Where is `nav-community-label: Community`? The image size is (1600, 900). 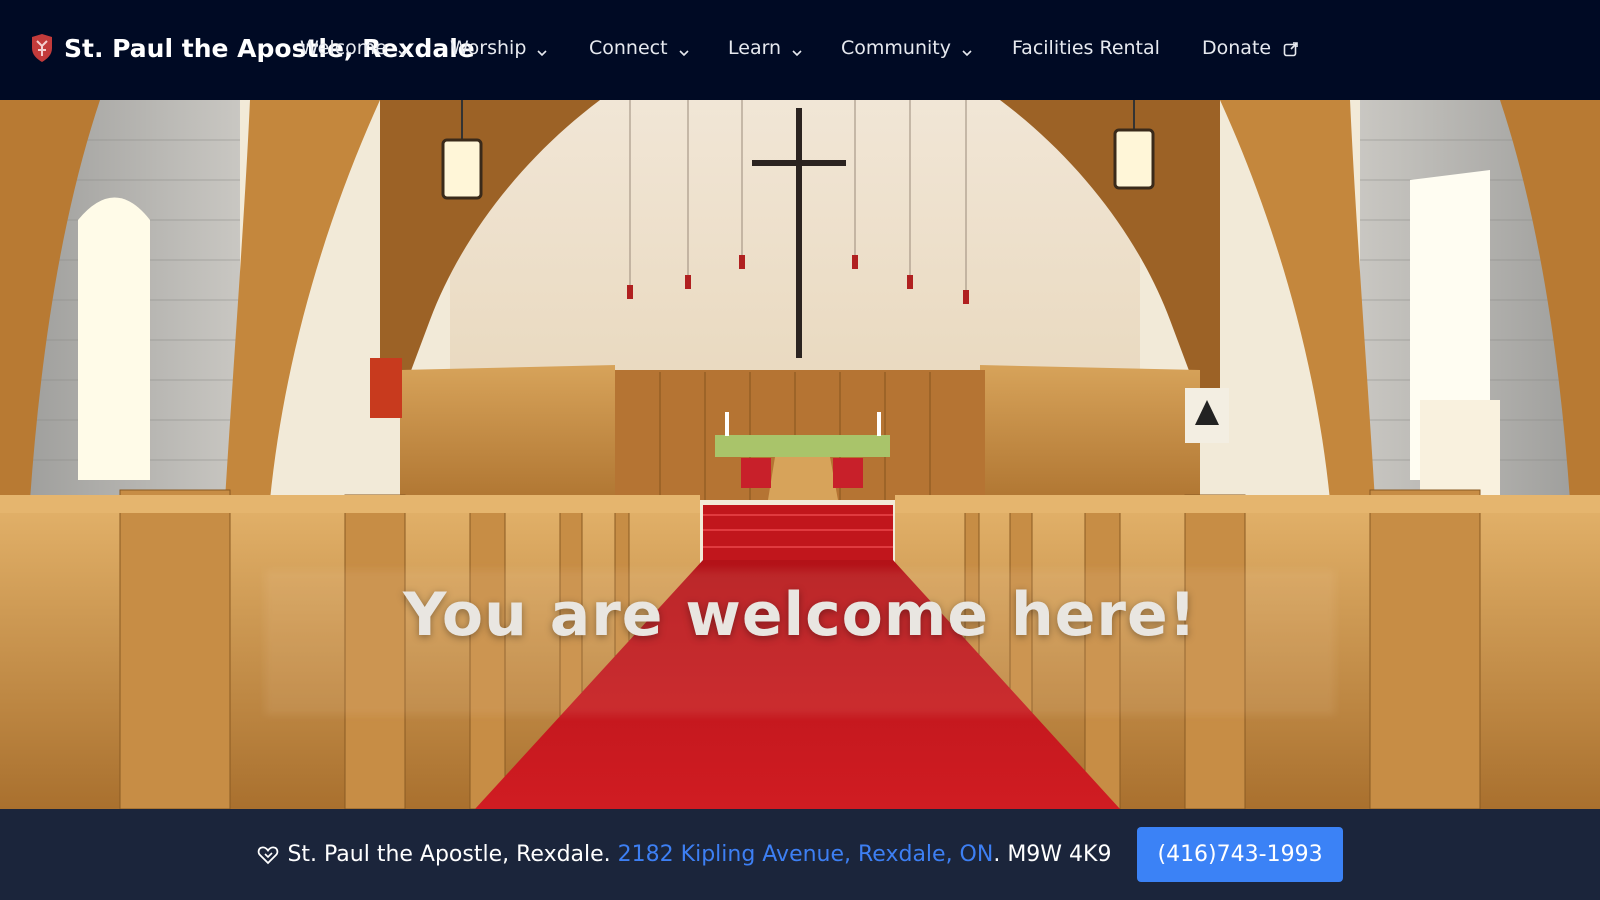
nav-community-label: Community is located at coordinates (896, 48).